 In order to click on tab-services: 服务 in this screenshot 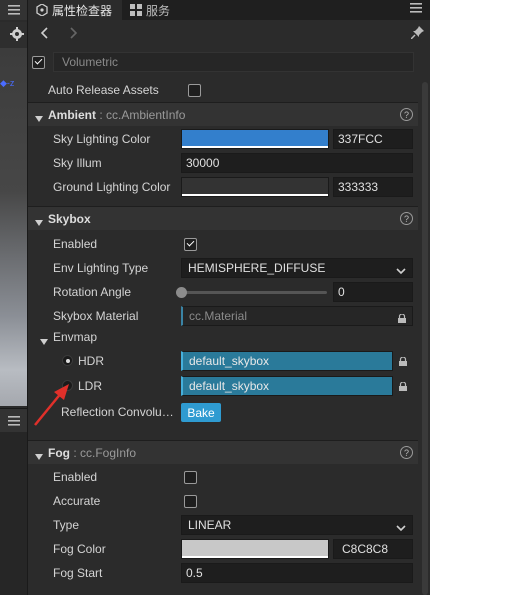, I will do `click(151, 10)`.